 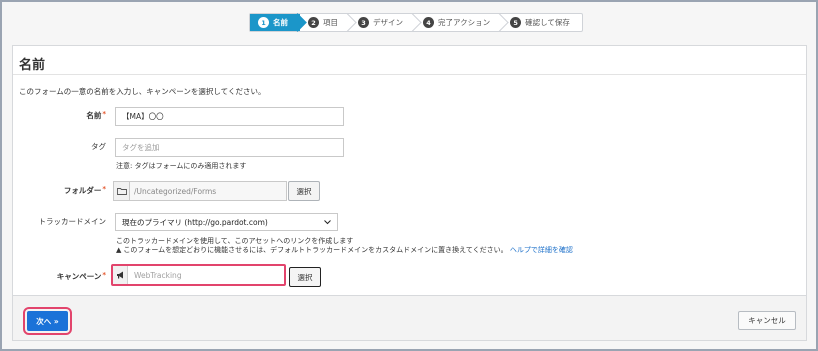 I want to click on folder-input: /Uncategorized/Forms, so click(x=208, y=191).